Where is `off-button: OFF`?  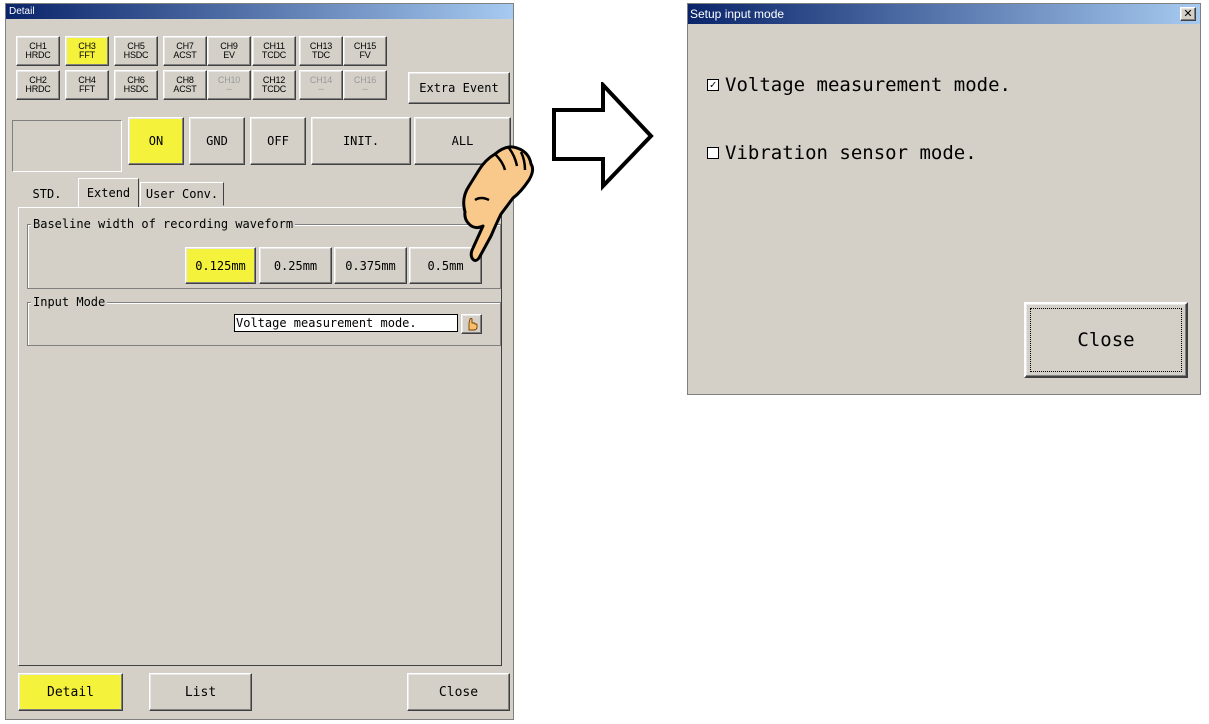
off-button: OFF is located at coordinates (278, 141).